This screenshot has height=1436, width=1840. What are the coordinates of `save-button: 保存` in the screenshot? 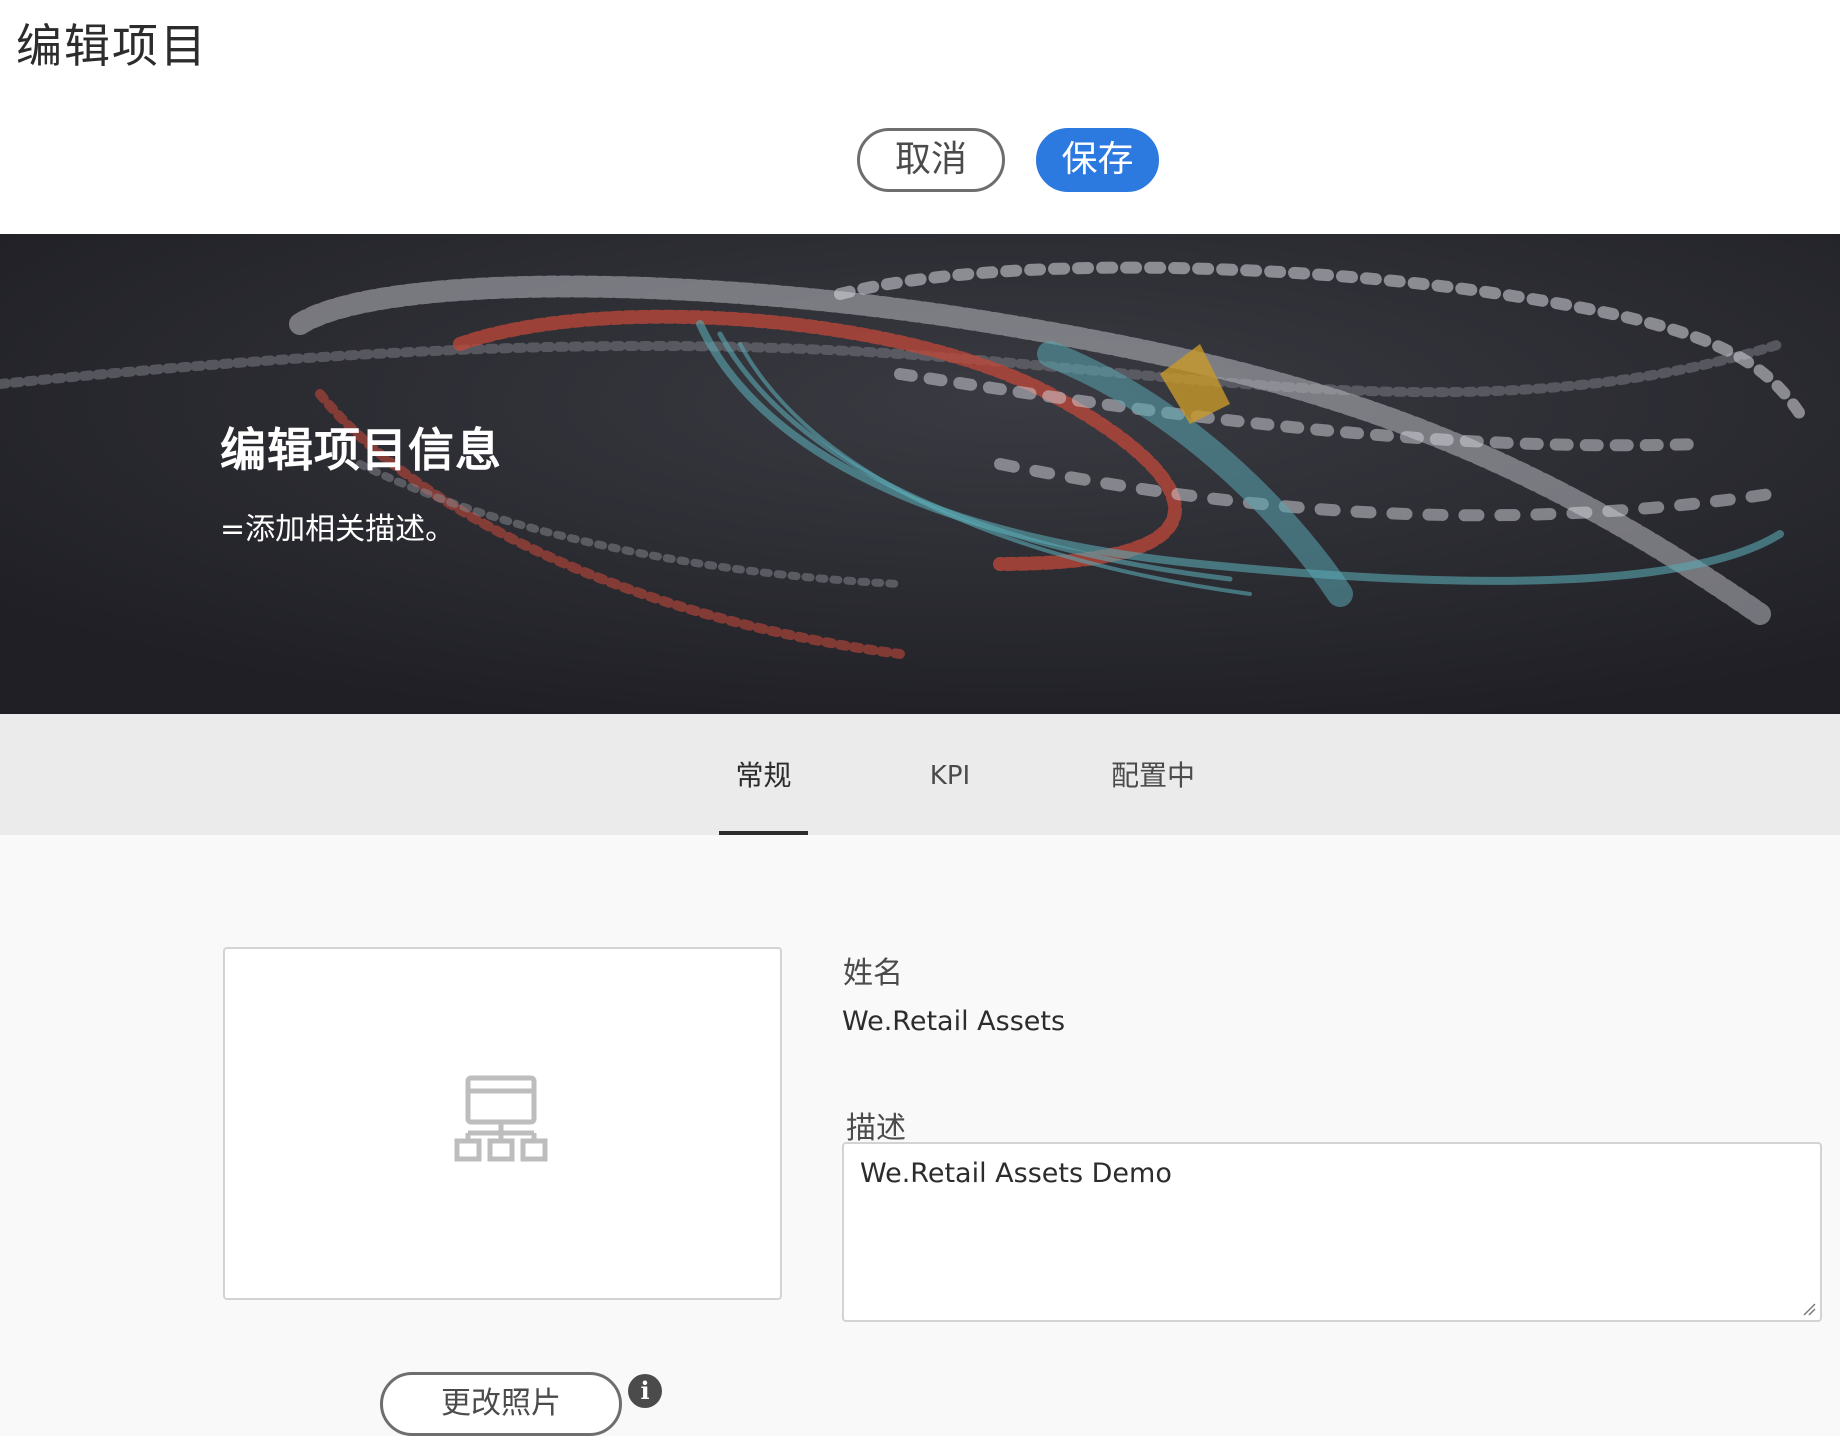 It's located at (1097, 160).